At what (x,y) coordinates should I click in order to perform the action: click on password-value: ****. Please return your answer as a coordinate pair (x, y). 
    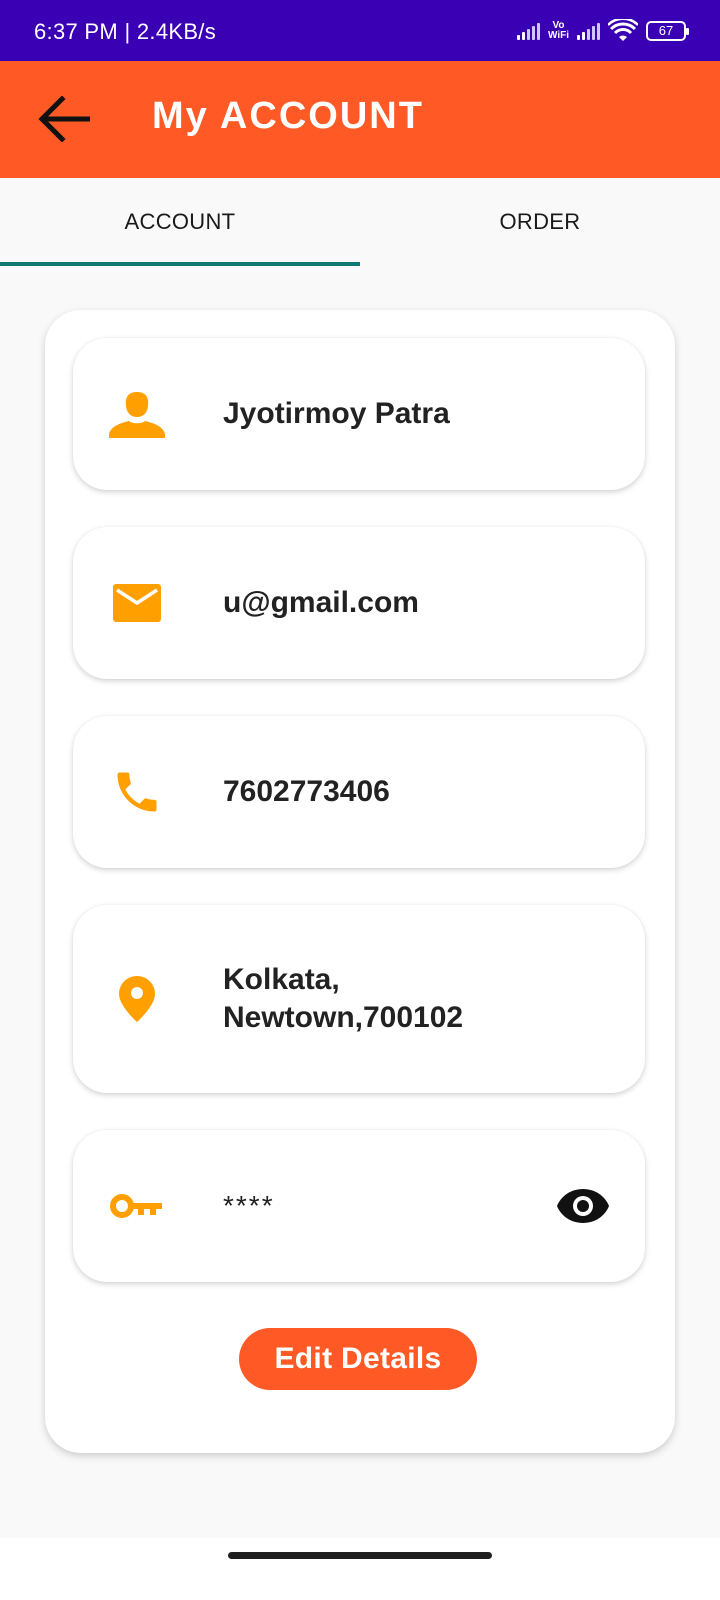
    Looking at the image, I should click on (249, 1205).